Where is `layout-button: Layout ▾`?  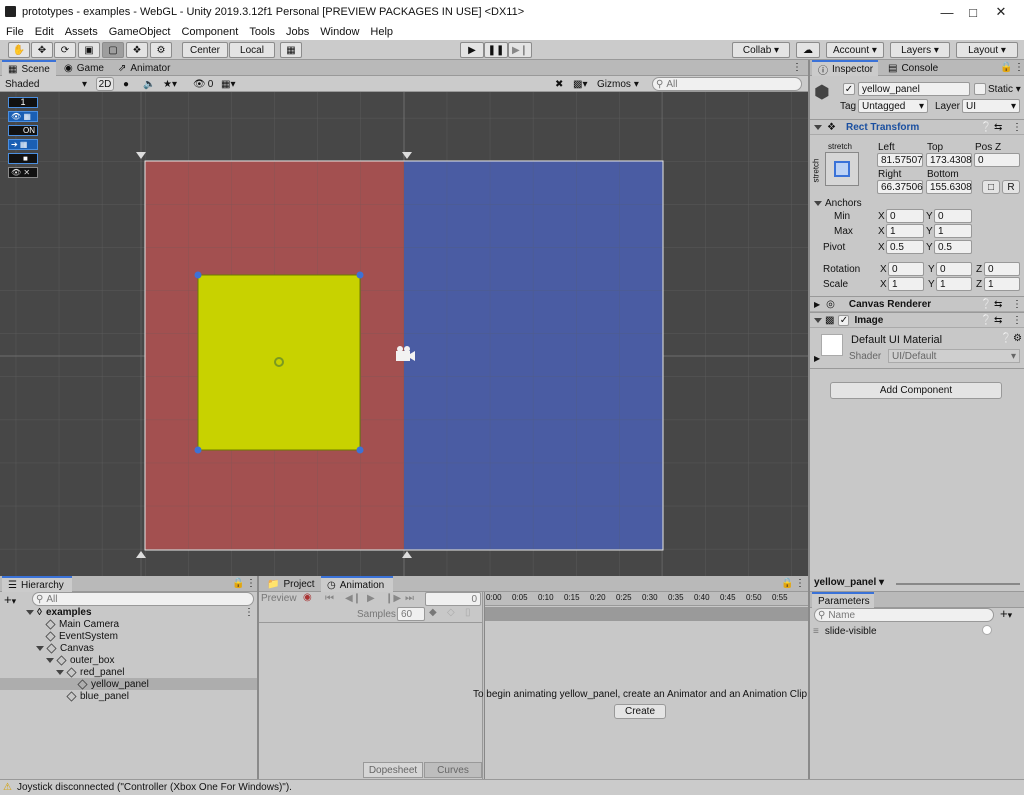
layout-button: Layout ▾ is located at coordinates (987, 50).